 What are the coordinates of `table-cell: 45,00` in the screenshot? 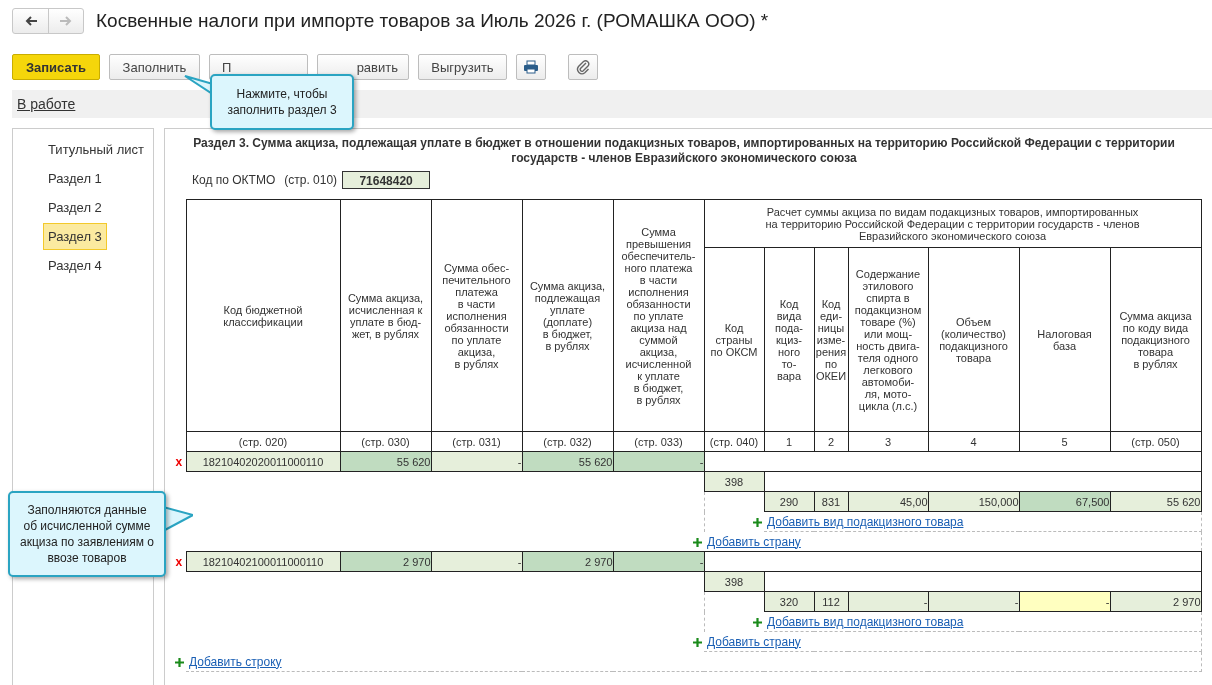 It's located at (888, 501).